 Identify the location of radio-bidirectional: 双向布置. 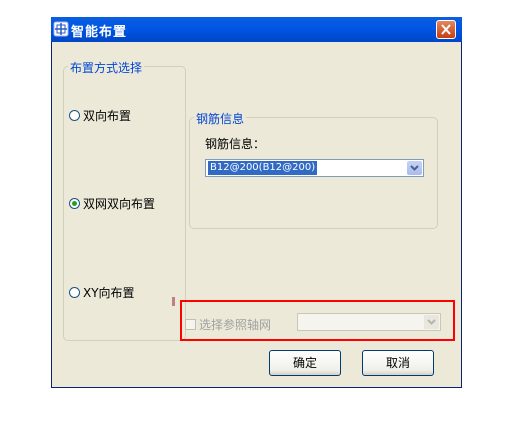
(100, 115).